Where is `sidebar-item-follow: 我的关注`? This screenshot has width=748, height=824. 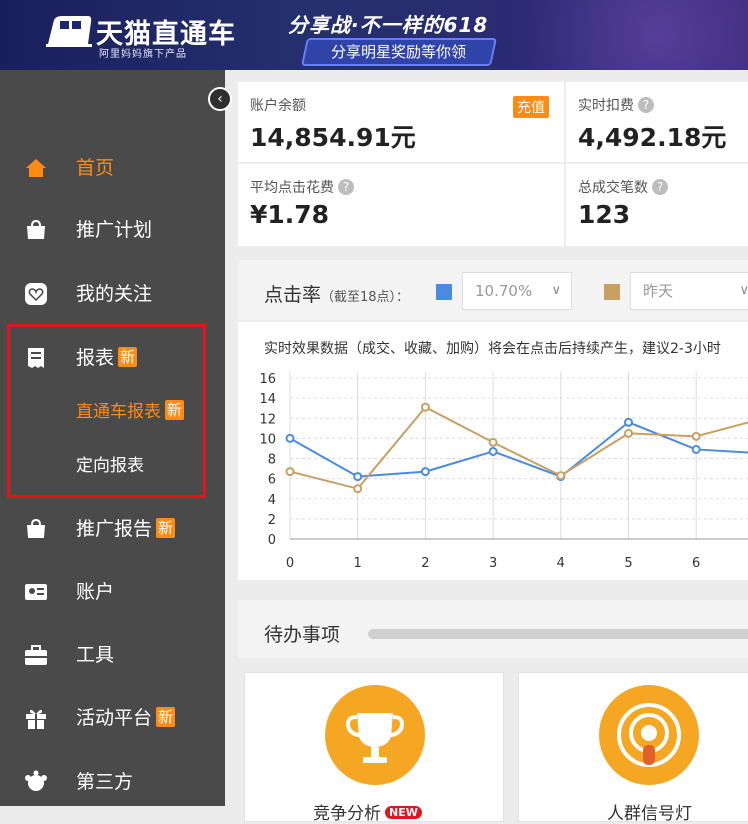 sidebar-item-follow: 我的关注 is located at coordinates (112, 294).